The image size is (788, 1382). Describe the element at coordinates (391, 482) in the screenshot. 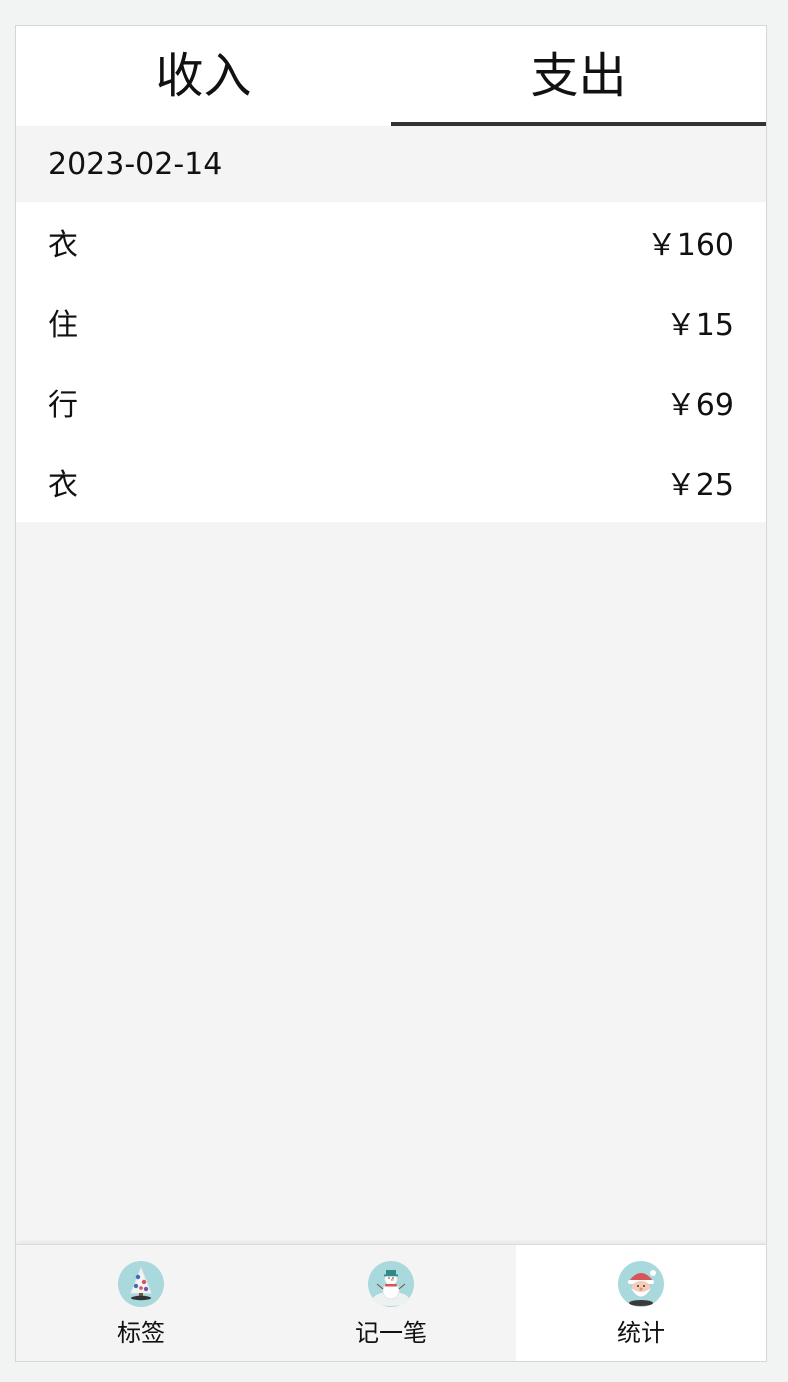

I see `list-item: 衣 ￥25` at that location.